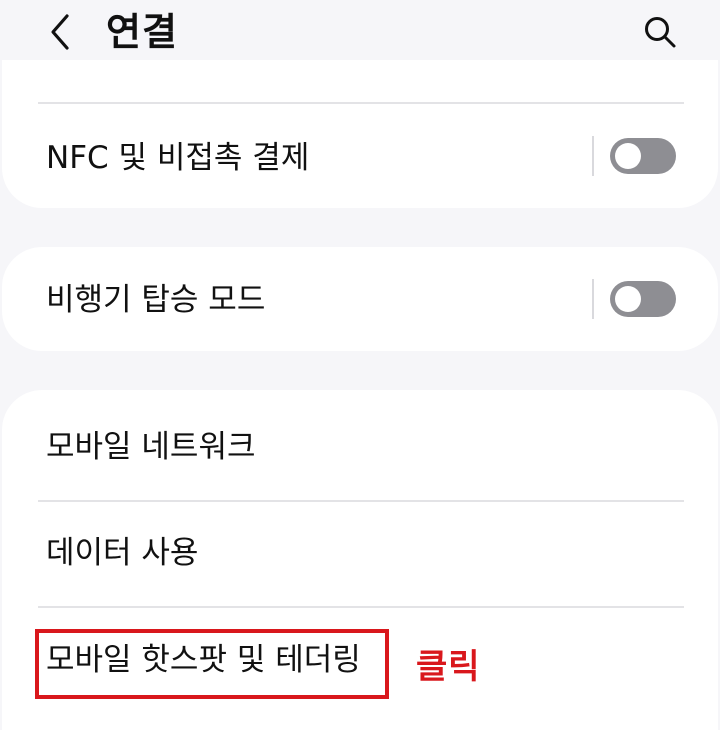 Image resolution: width=720 pixels, height=730 pixels. I want to click on nfc-row: NFC 및 비접촉 결제, so click(360, 156).